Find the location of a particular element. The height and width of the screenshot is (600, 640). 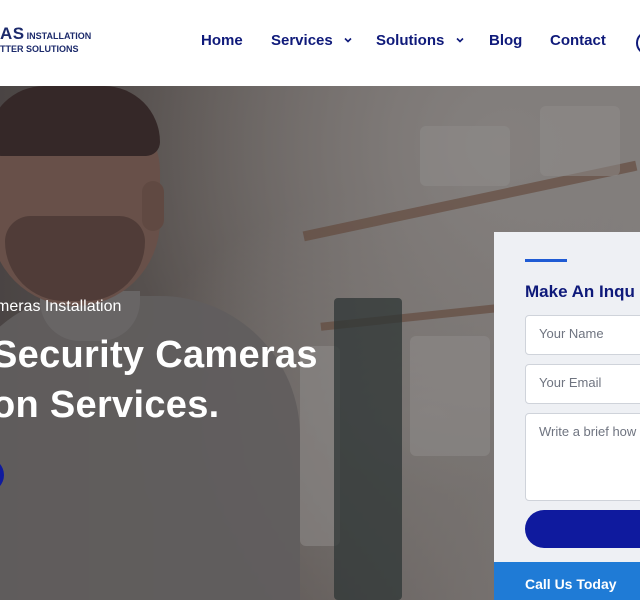

nav-item-services: Services is located at coordinates (312, 40).